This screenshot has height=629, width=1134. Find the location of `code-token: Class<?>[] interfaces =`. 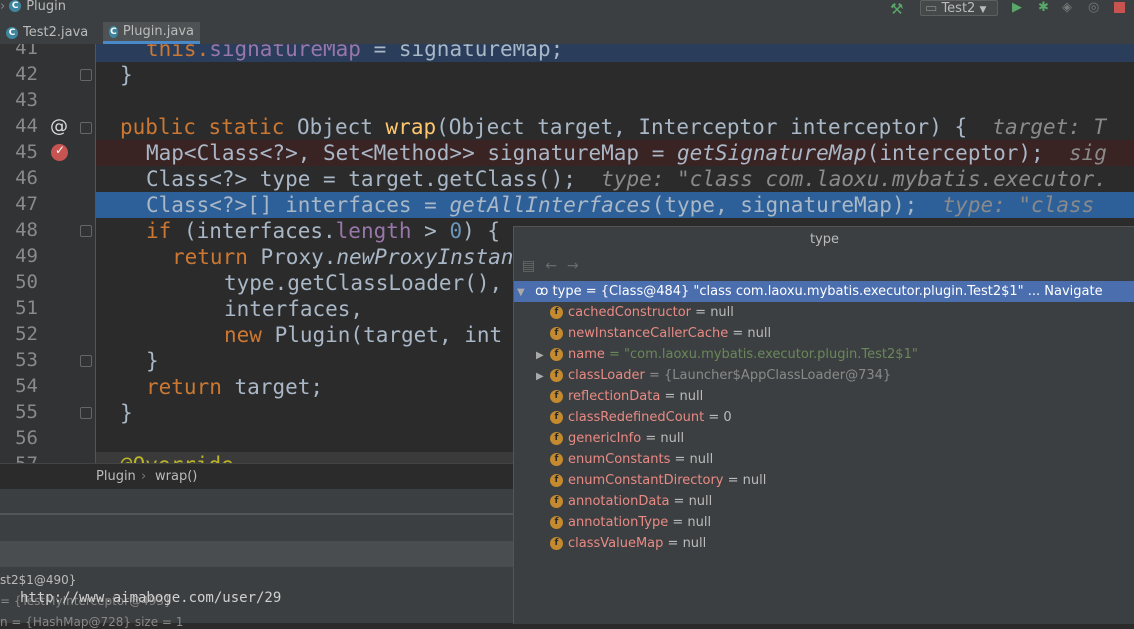

code-token: Class<?>[] interfaces = is located at coordinates (298, 205).